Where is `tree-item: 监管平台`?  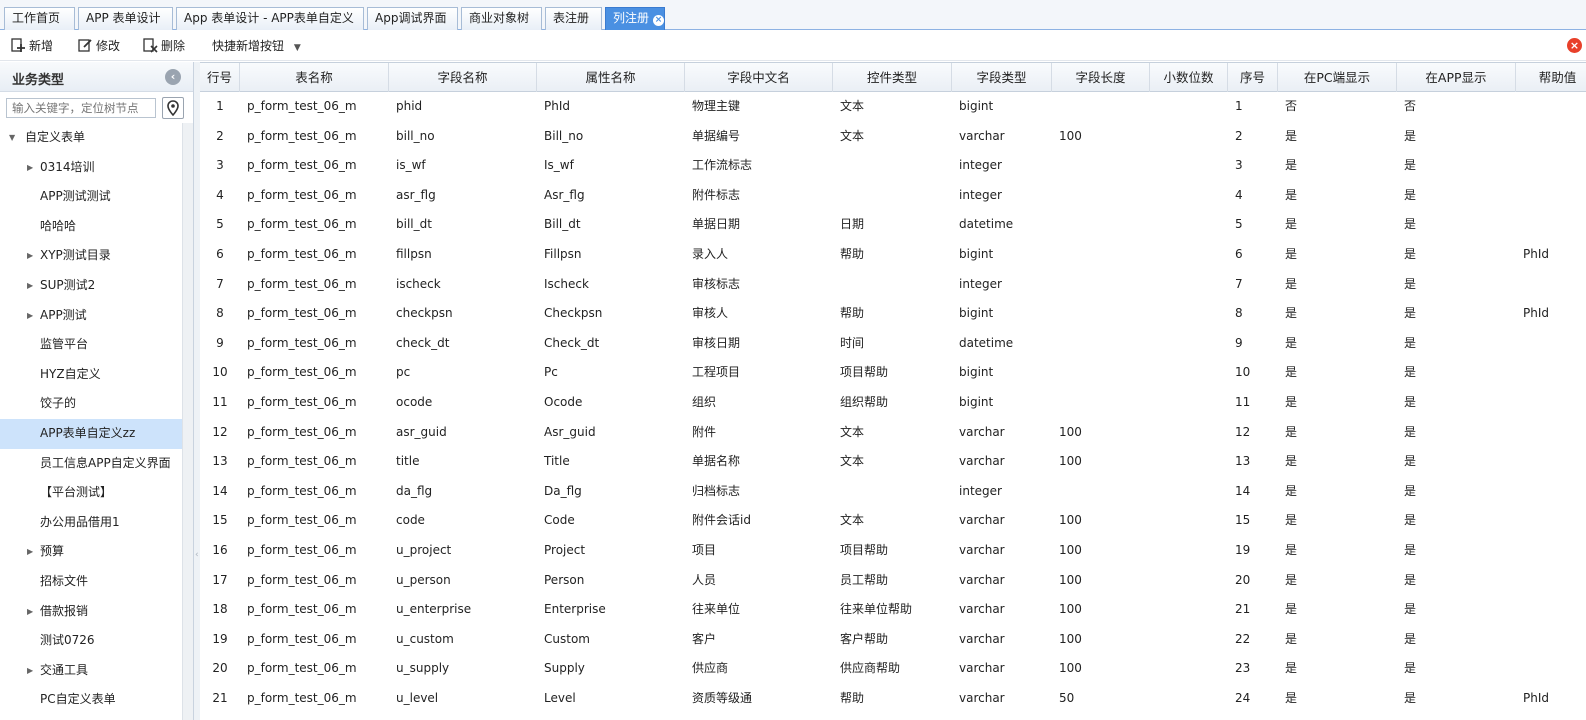
tree-item: 监管平台 is located at coordinates (91, 345).